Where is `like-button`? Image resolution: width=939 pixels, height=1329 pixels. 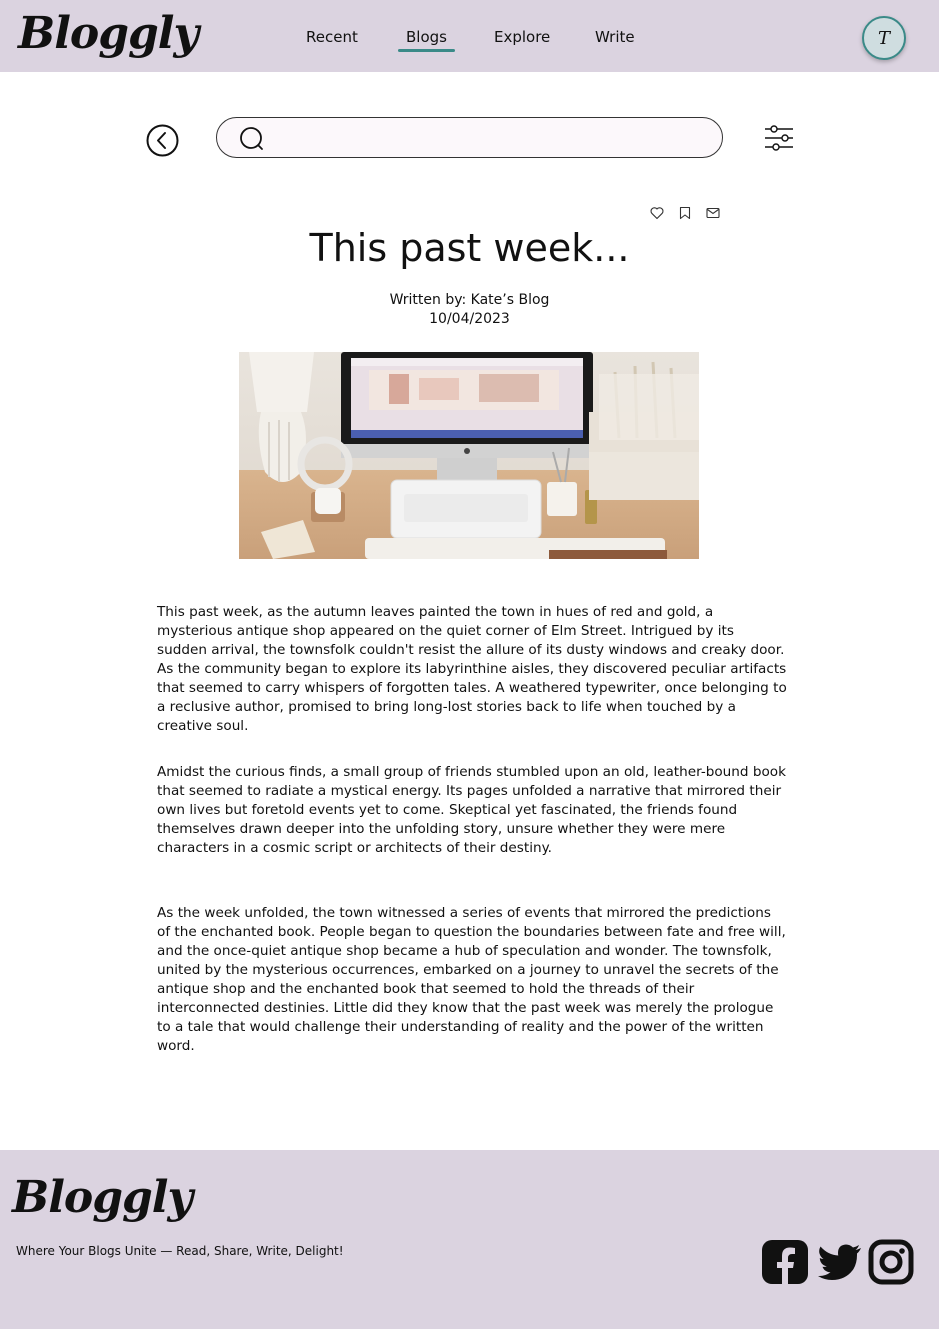
like-button is located at coordinates (657, 212).